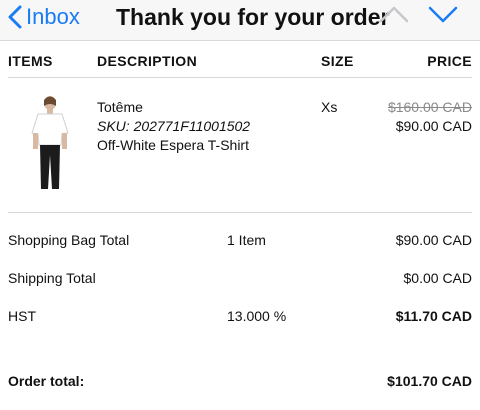  Describe the element at coordinates (240, 212) in the screenshot. I see `item-divider` at that location.